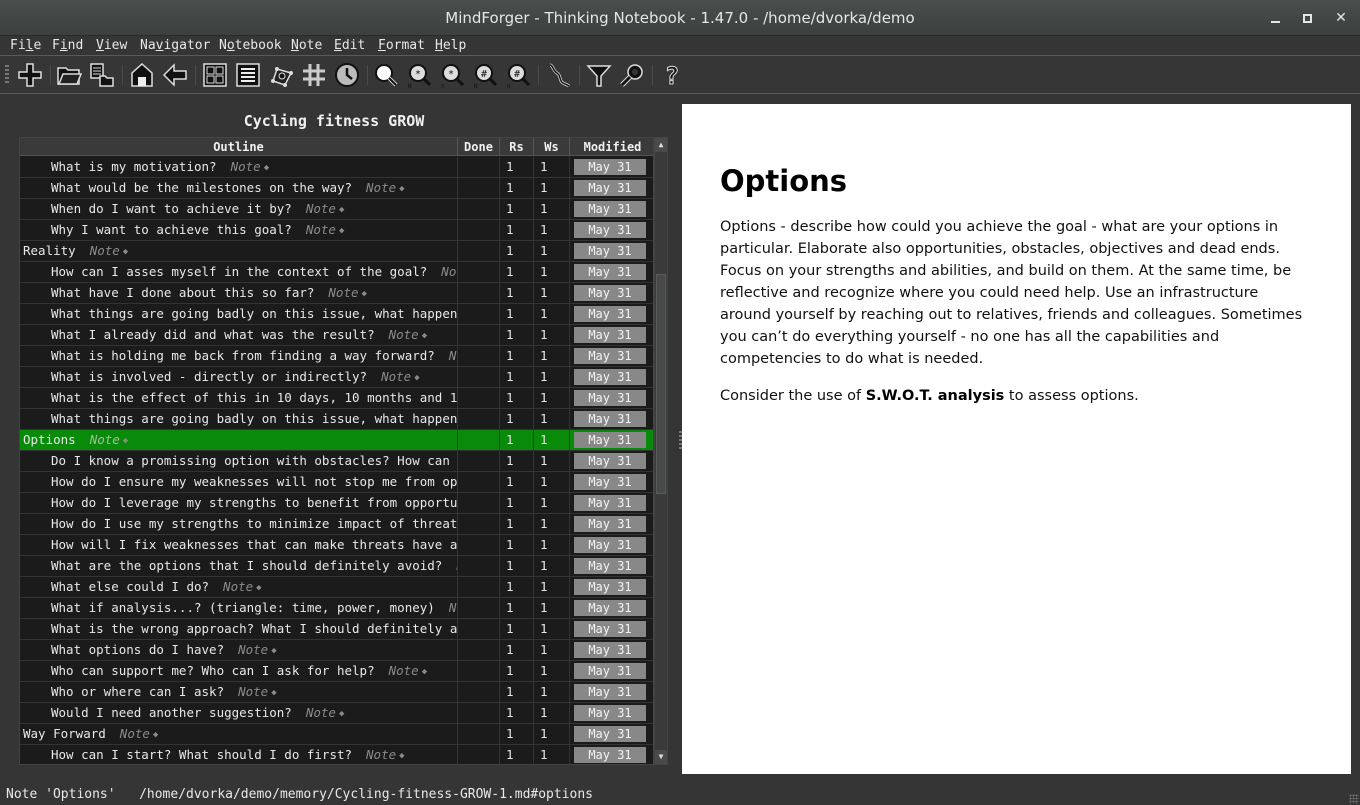 The image size is (1360, 805). I want to click on column-header-rs: Rs, so click(517, 147).